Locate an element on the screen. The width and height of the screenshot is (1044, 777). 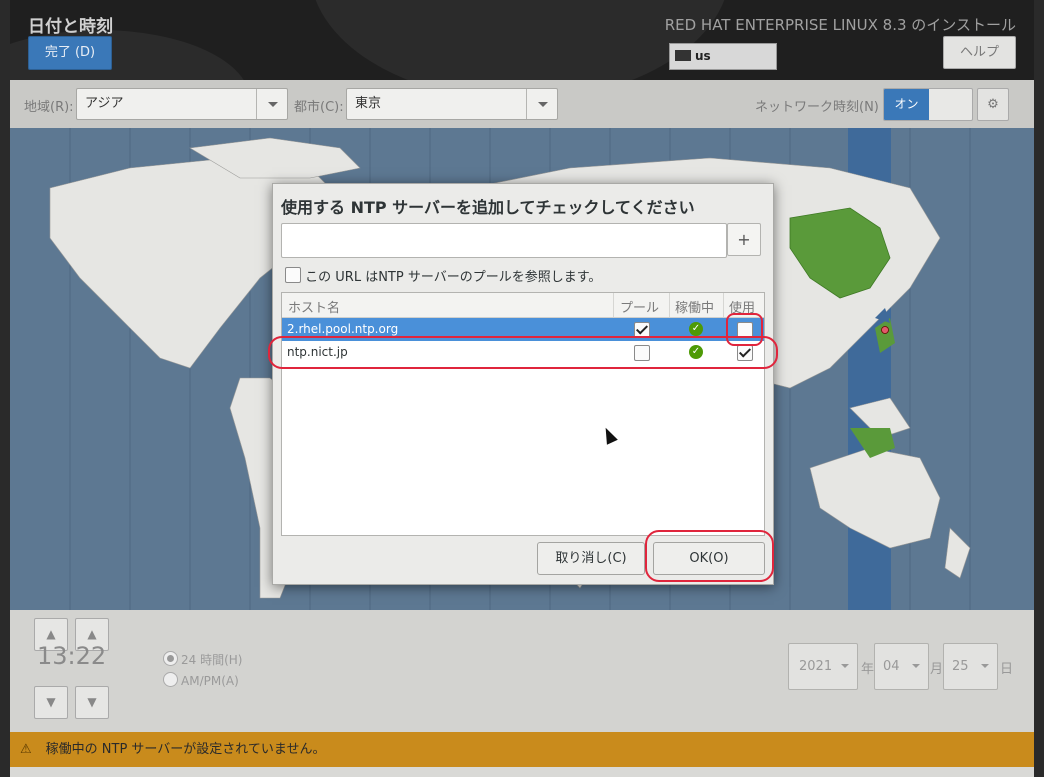
city-value: 東京 is located at coordinates (368, 103).